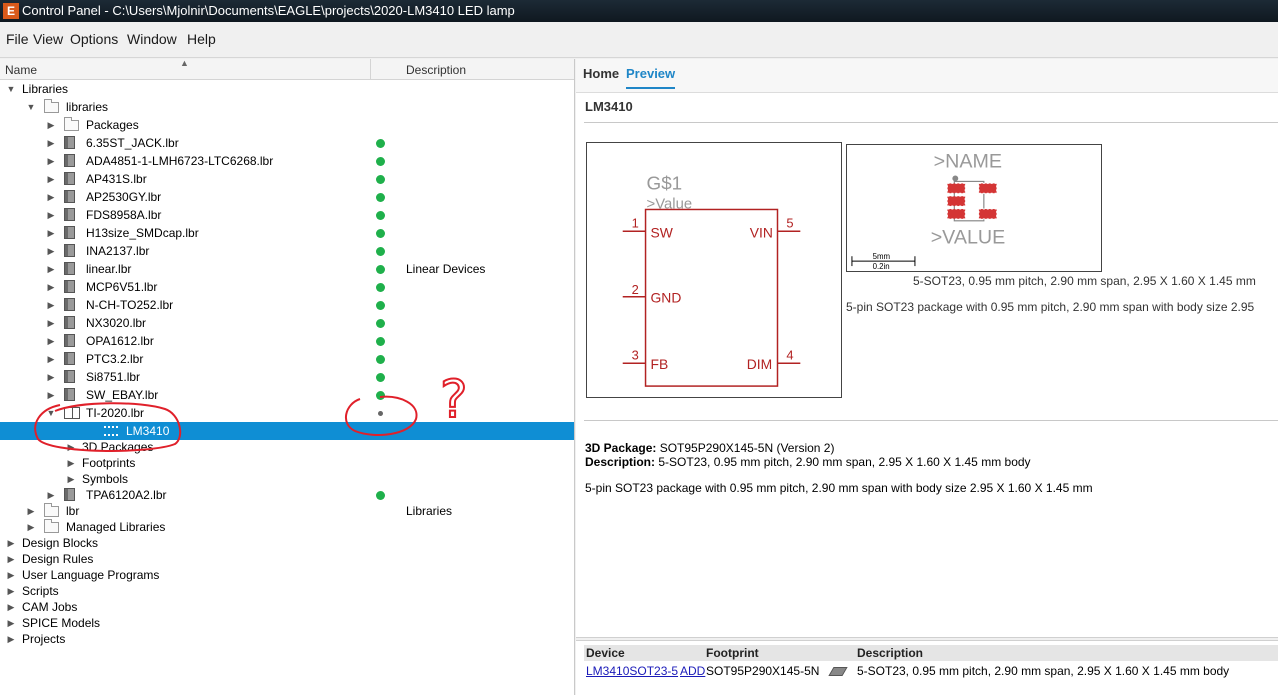 This screenshot has height=695, width=1278. Describe the element at coordinates (287, 251) in the screenshot. I see `tree-row: ▶ INA2137.lbr` at that location.